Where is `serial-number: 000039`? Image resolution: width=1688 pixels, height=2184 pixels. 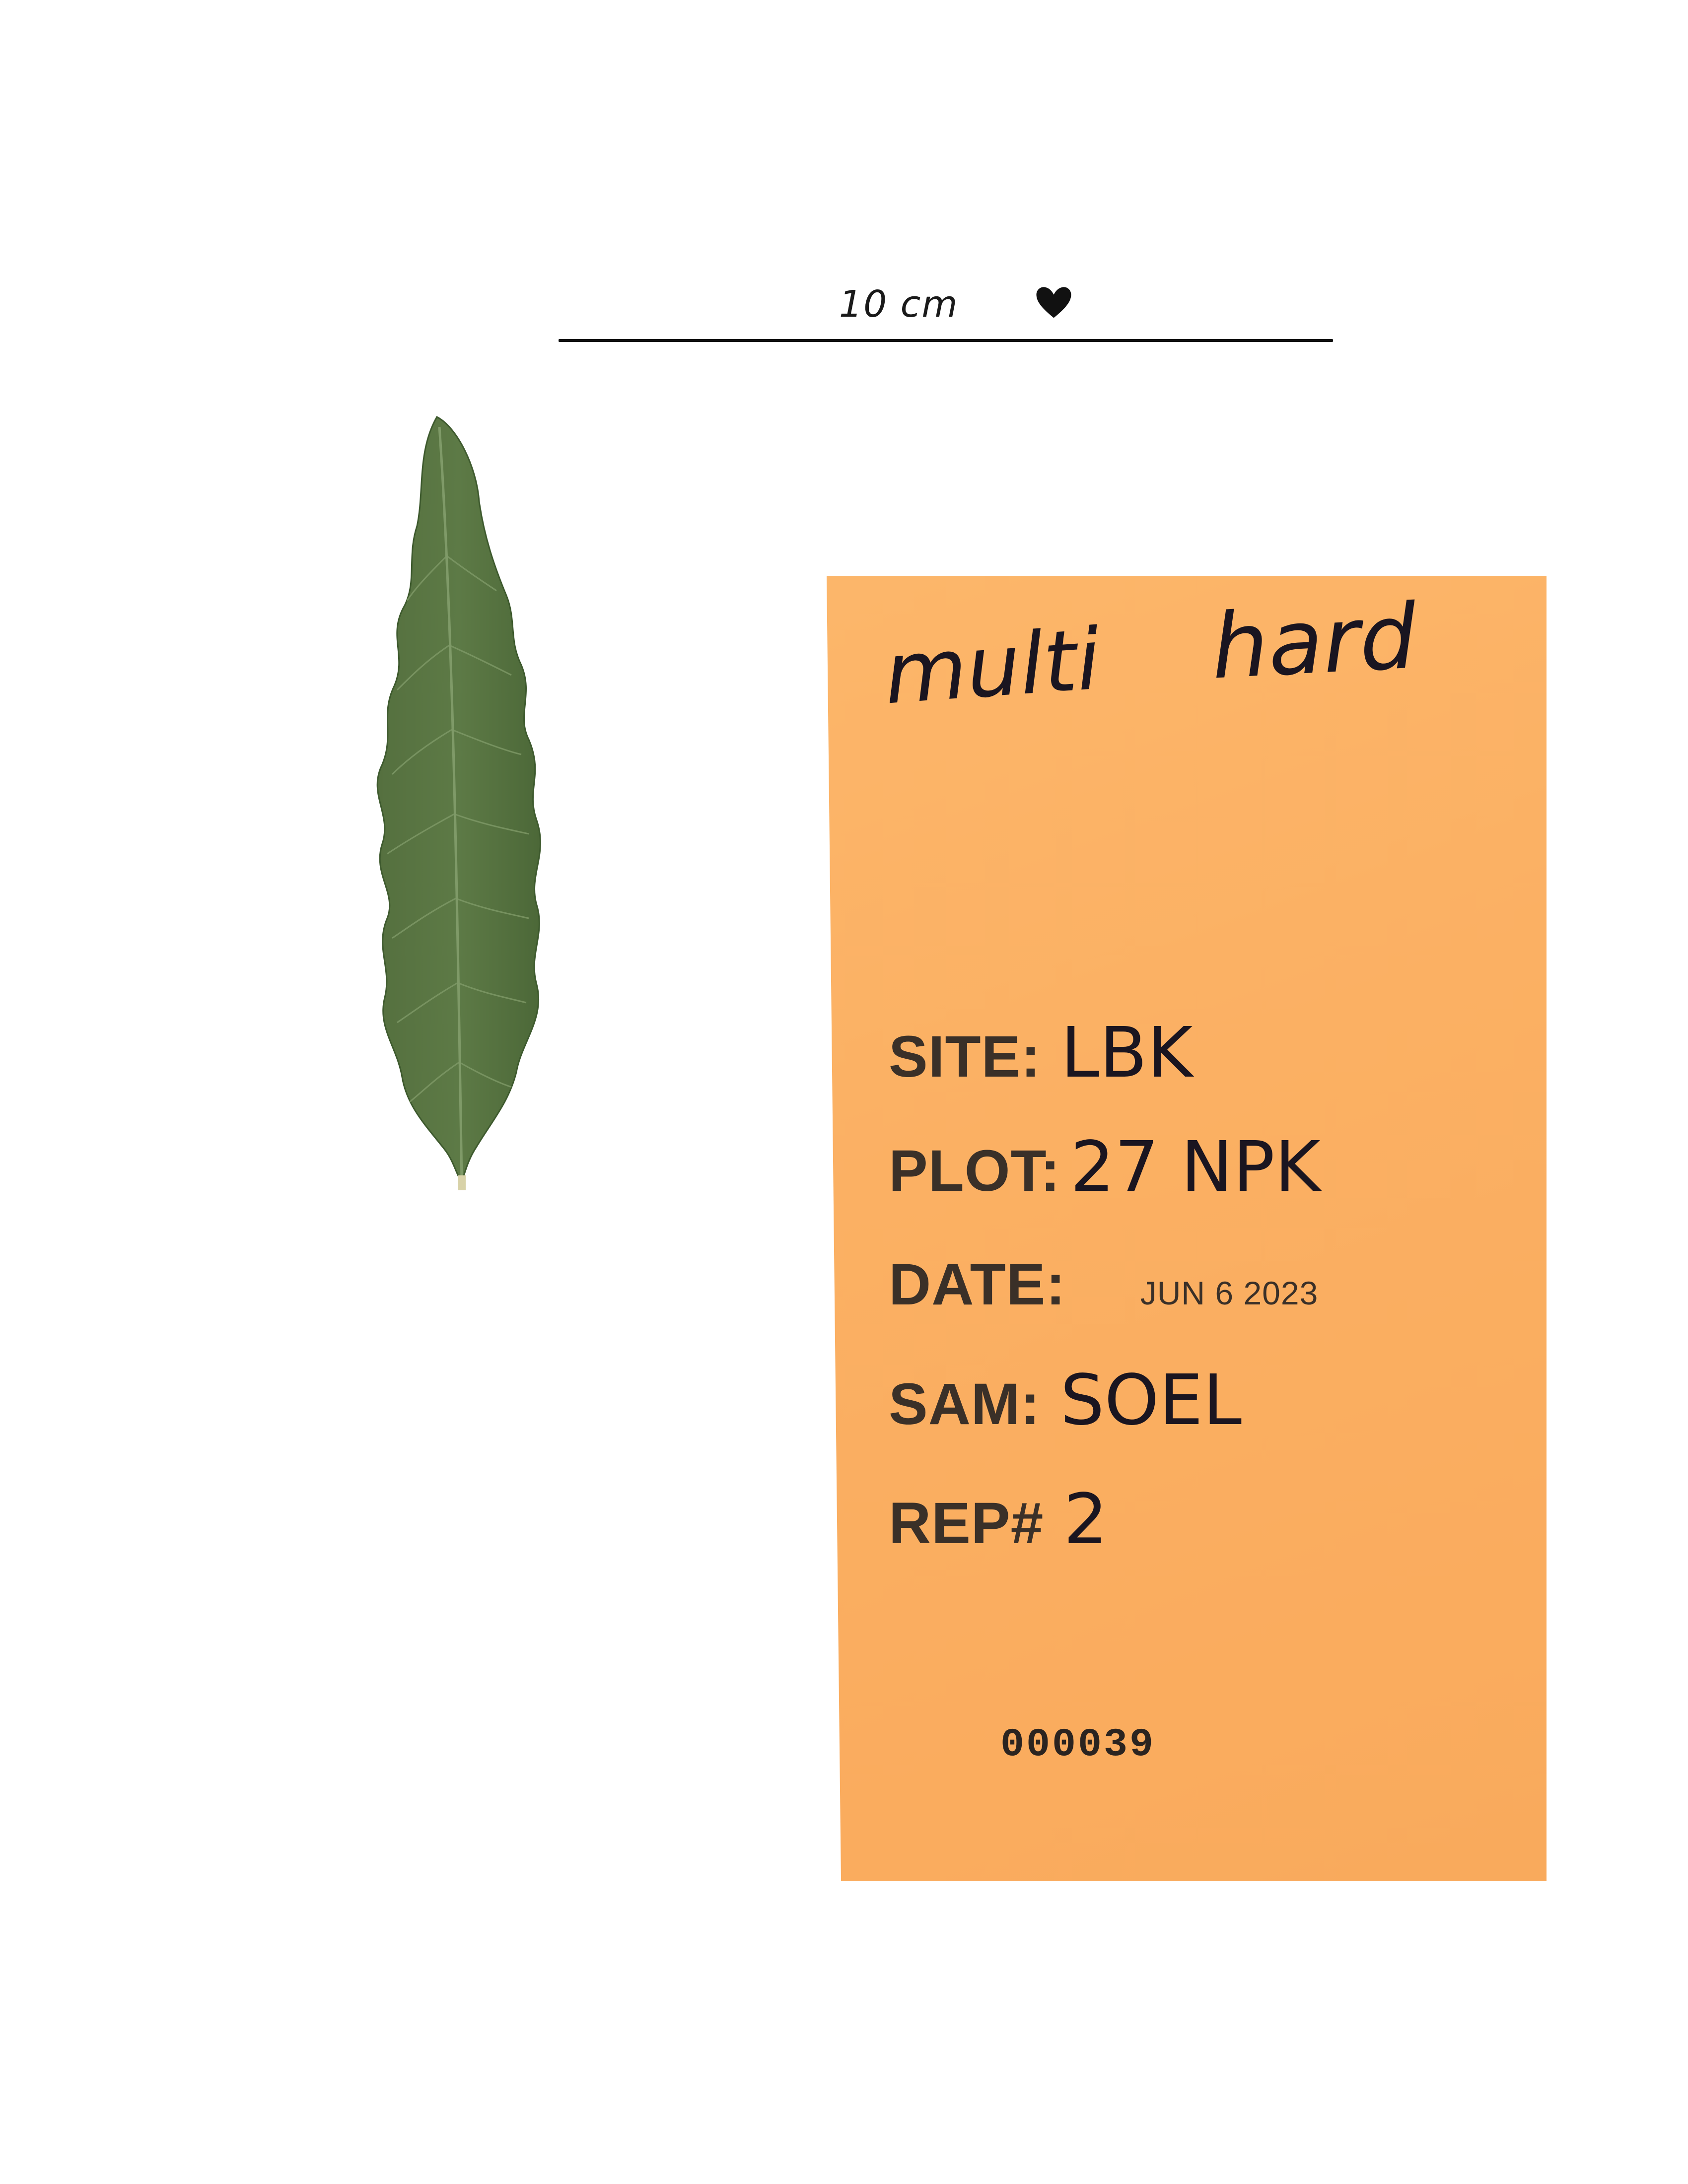 serial-number: 000039 is located at coordinates (1078, 1745).